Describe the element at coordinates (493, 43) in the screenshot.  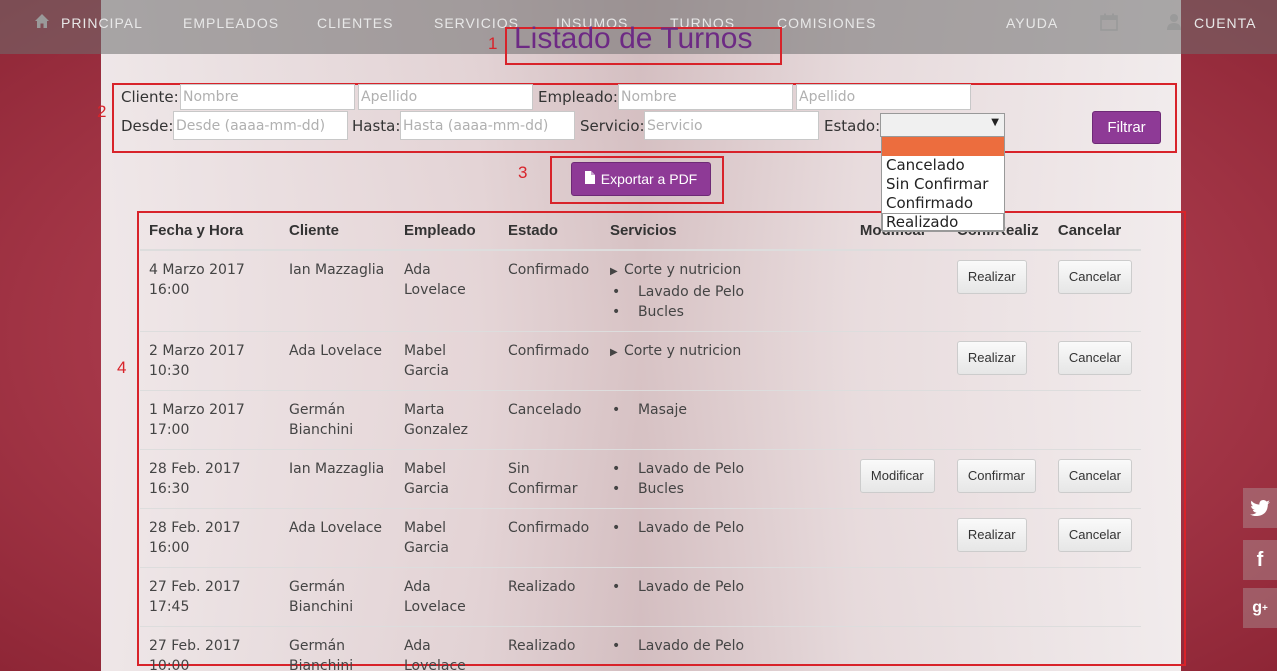
I see `annotation-number-1: 1` at that location.